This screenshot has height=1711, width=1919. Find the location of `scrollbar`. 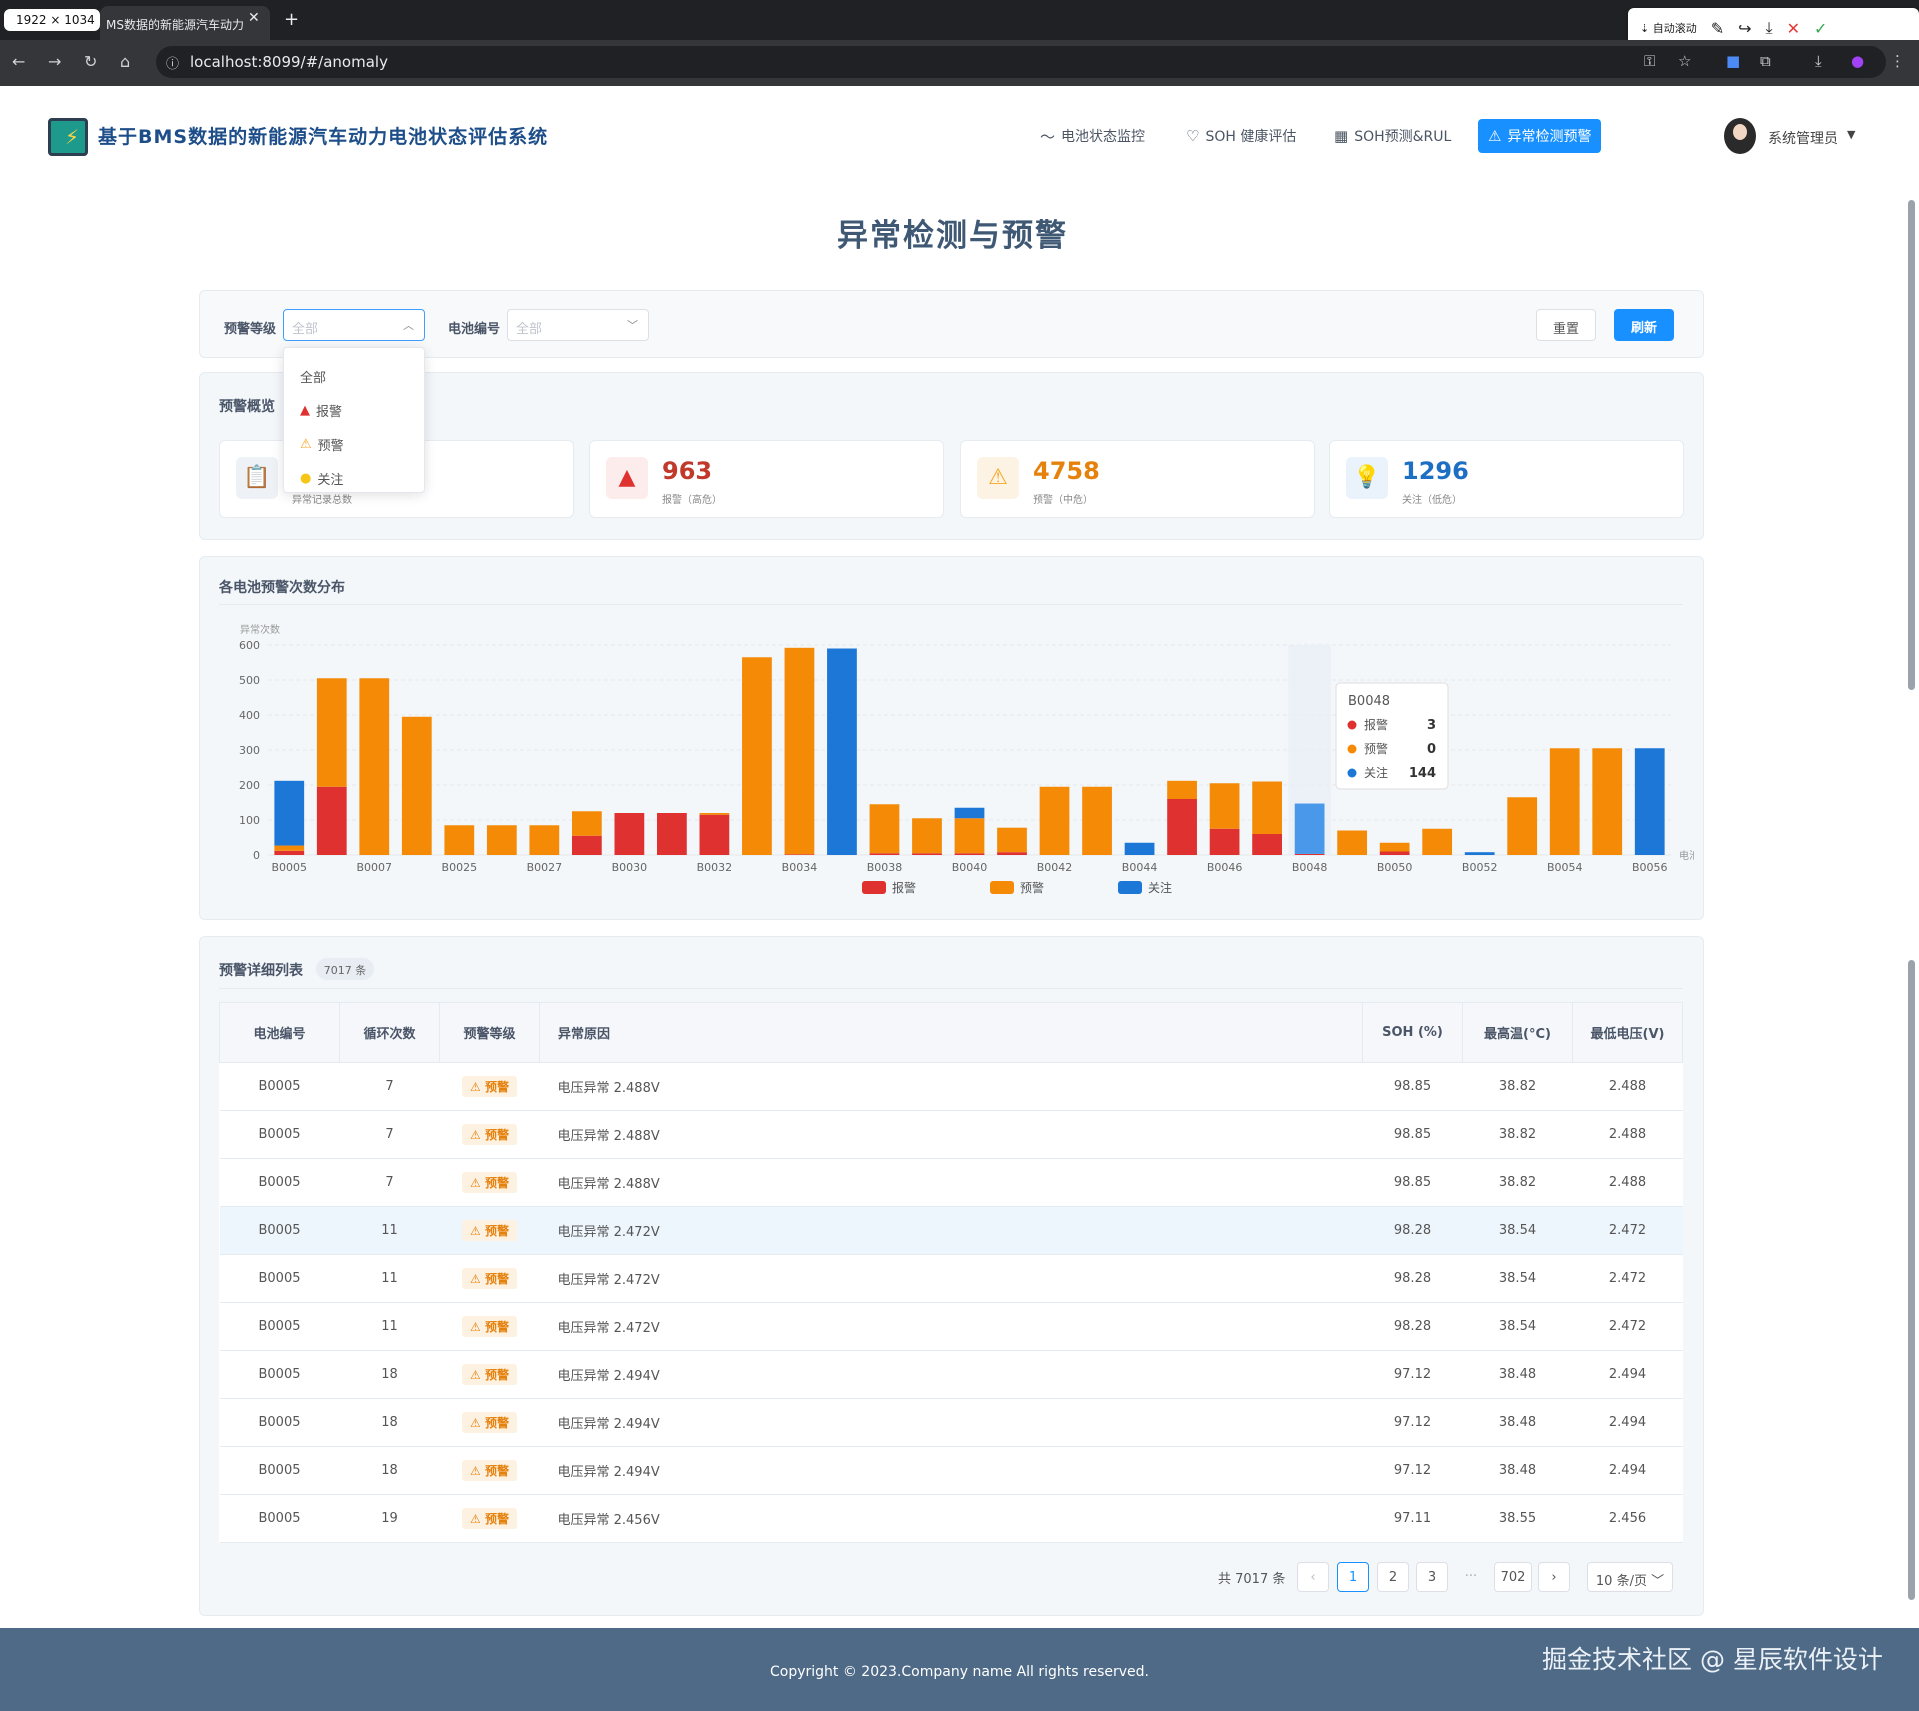

scrollbar is located at coordinates (1911, 910).